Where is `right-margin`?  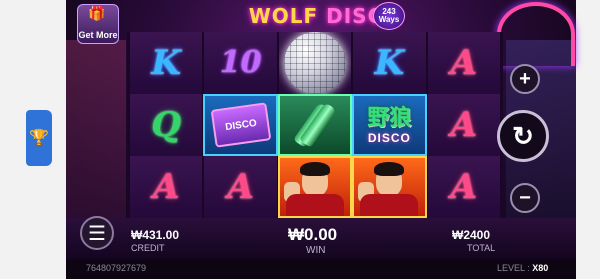 right-margin is located at coordinates (588, 139).